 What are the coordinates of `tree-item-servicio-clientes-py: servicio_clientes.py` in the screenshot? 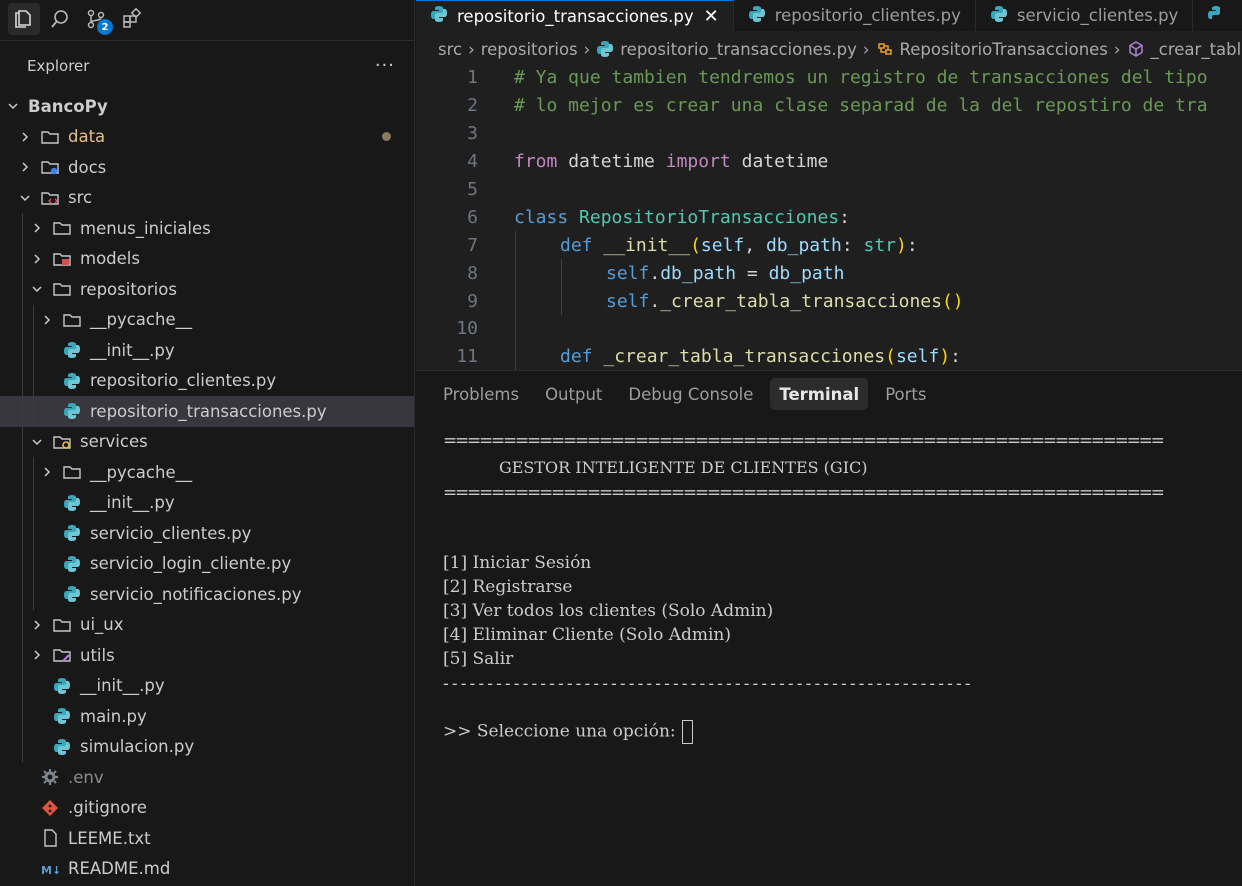 It's located at (207, 533).